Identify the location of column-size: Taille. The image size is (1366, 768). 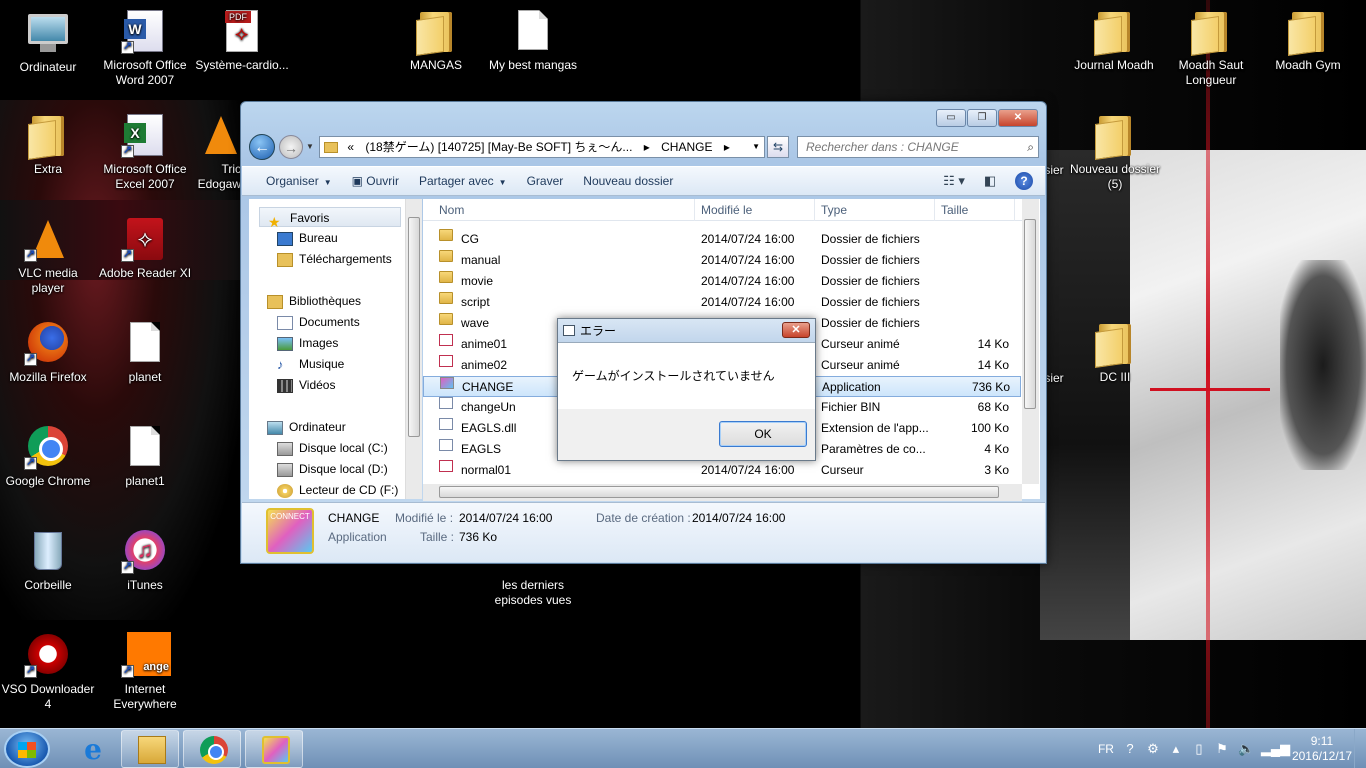
(975, 210).